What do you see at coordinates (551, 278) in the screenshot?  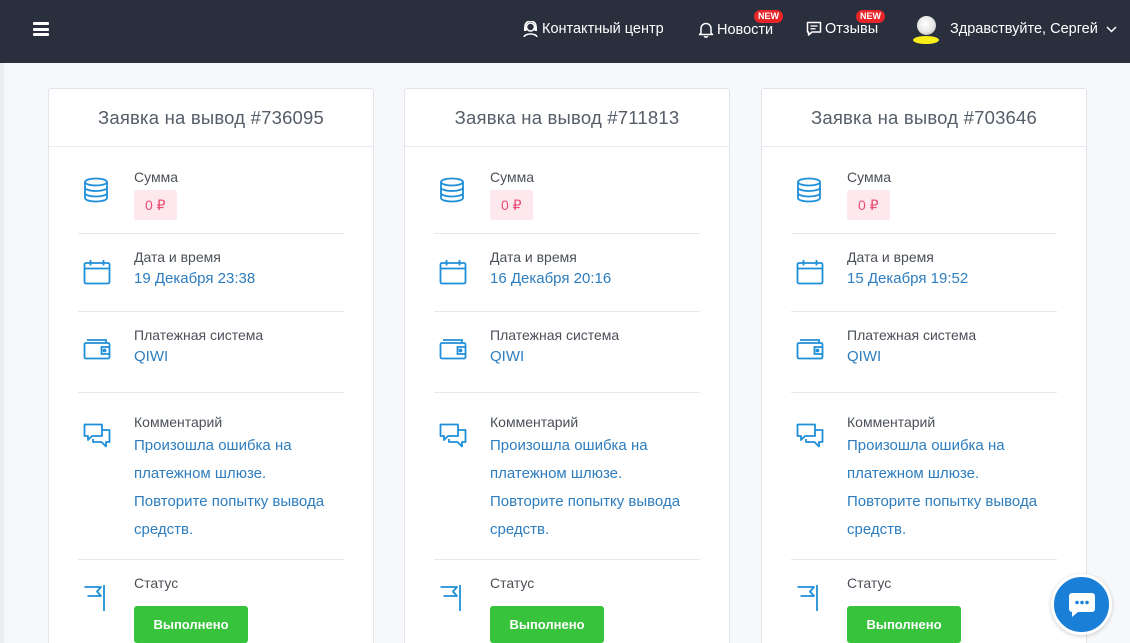 I see `datetime-value: 16 Декабря 20:16` at bounding box center [551, 278].